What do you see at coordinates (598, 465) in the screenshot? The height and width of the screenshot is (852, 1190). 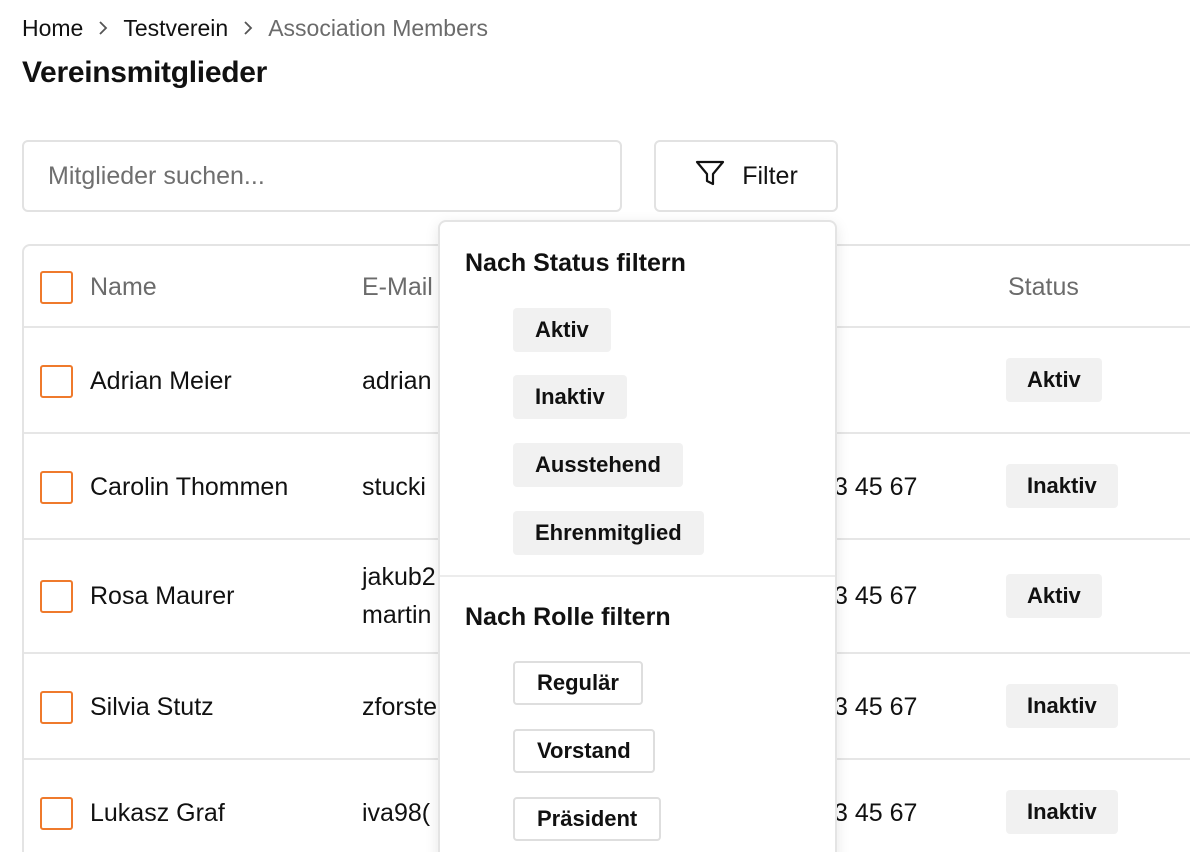 I see `status-option-ausstehend: Ausstehend` at bounding box center [598, 465].